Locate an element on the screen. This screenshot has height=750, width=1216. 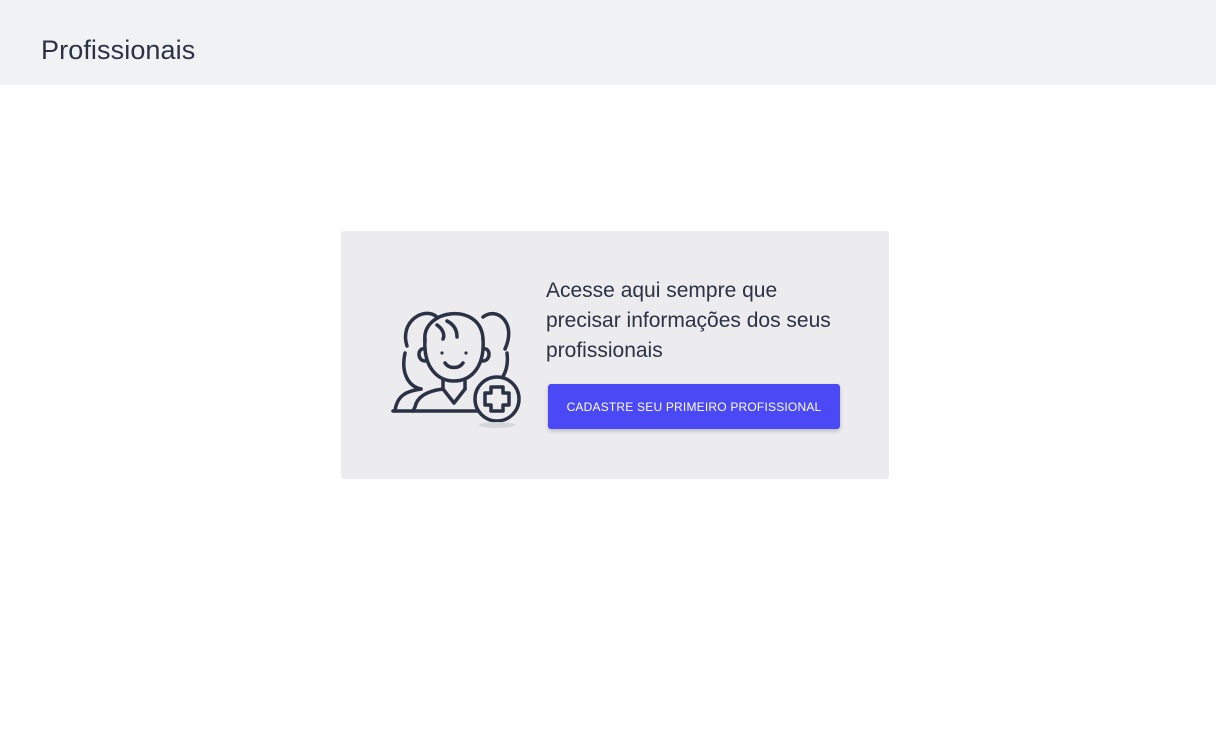
add-first-professional-button: CADASTRE SEU PRIMEIRO PROFISSIONAL is located at coordinates (694, 406).